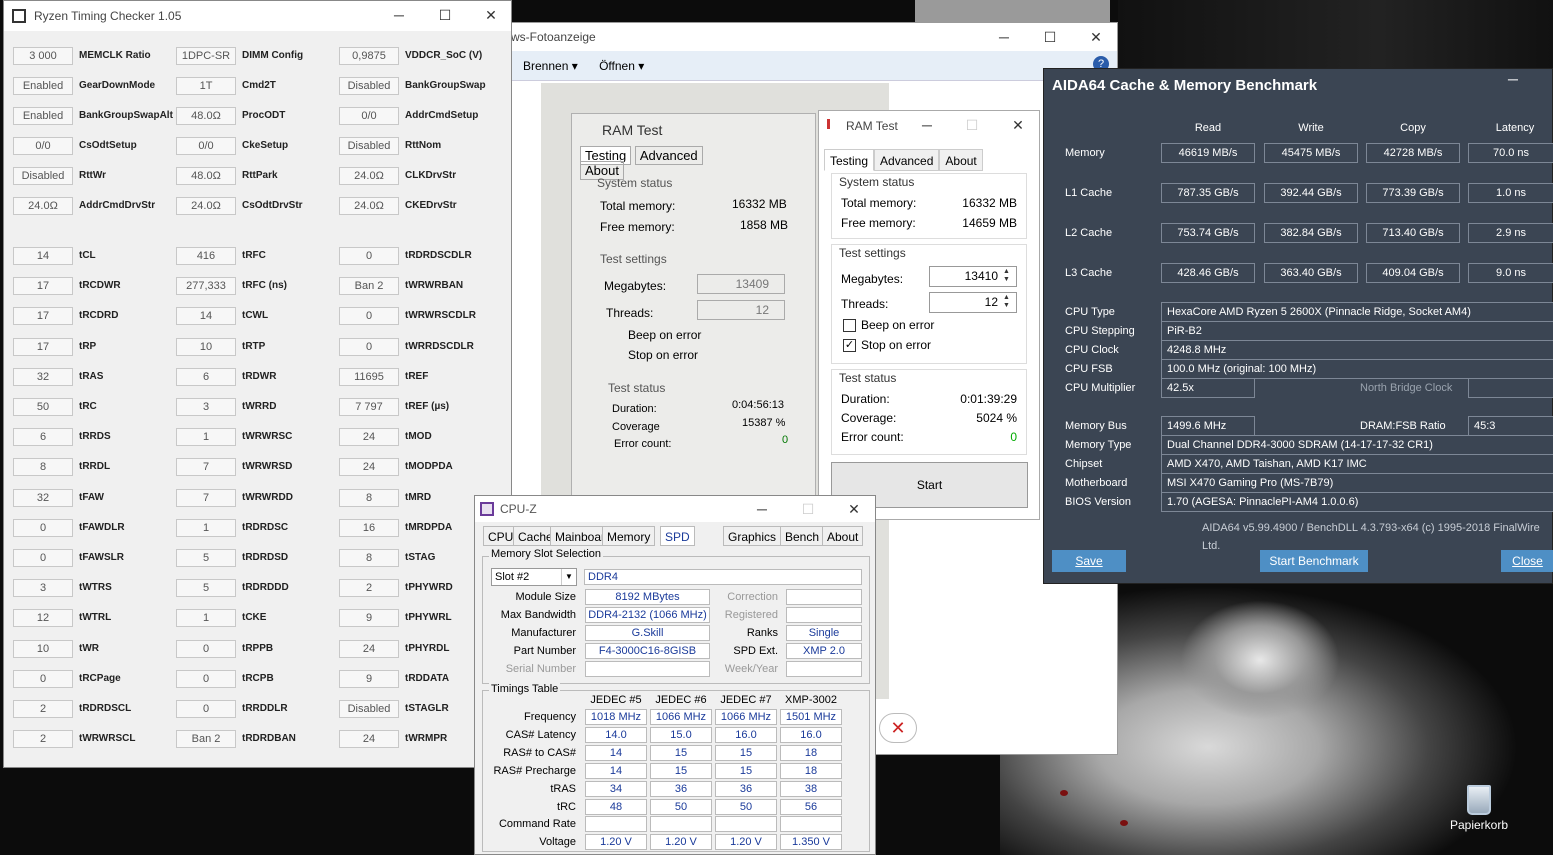 The image size is (1553, 855). I want to click on rtc-label: tRAS, so click(91, 376).